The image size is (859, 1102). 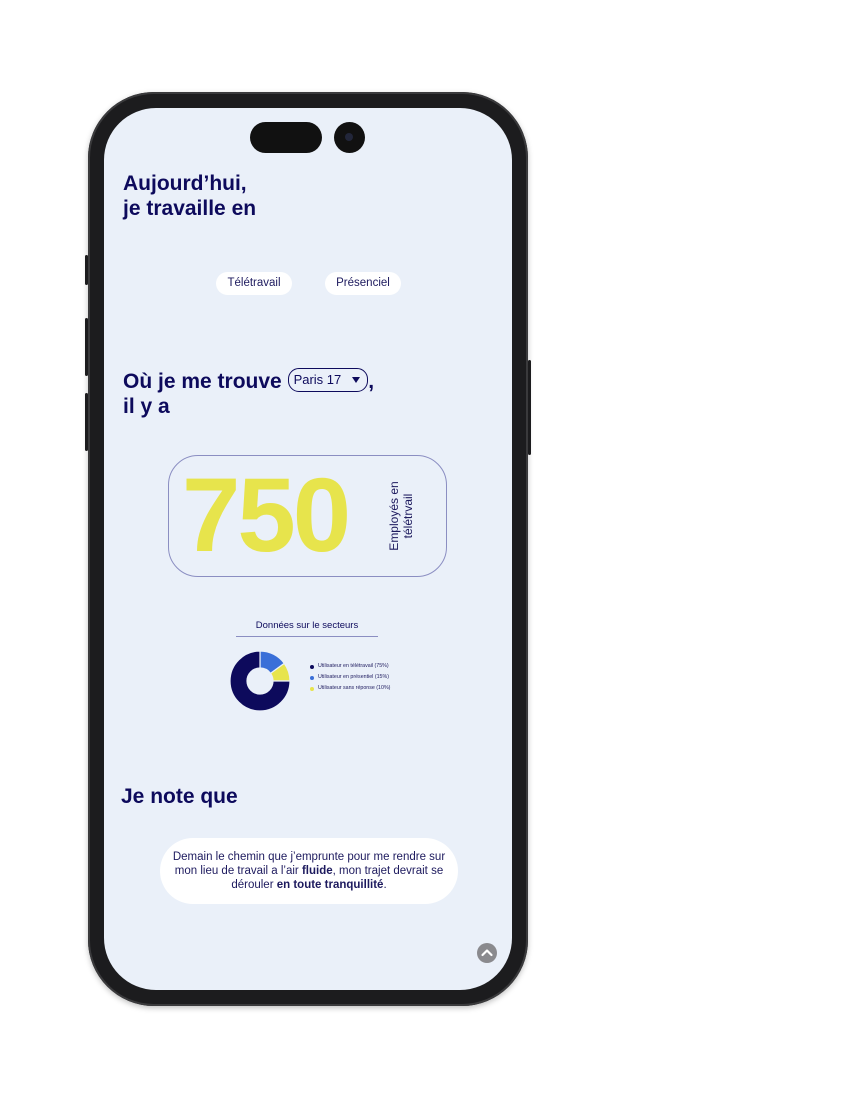 What do you see at coordinates (363, 283) in the screenshot?
I see `option-presenciel-button: Présenciel` at bounding box center [363, 283].